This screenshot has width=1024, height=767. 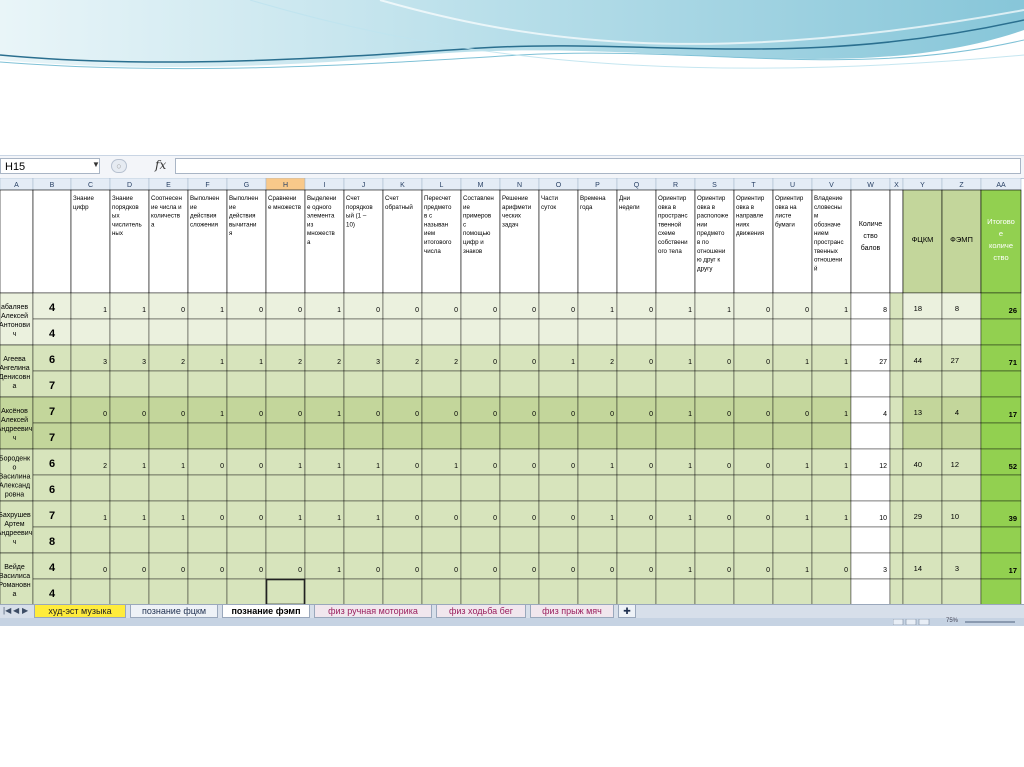 I want to click on prev-sheet-icon: ◀, so click(x=16, y=610).